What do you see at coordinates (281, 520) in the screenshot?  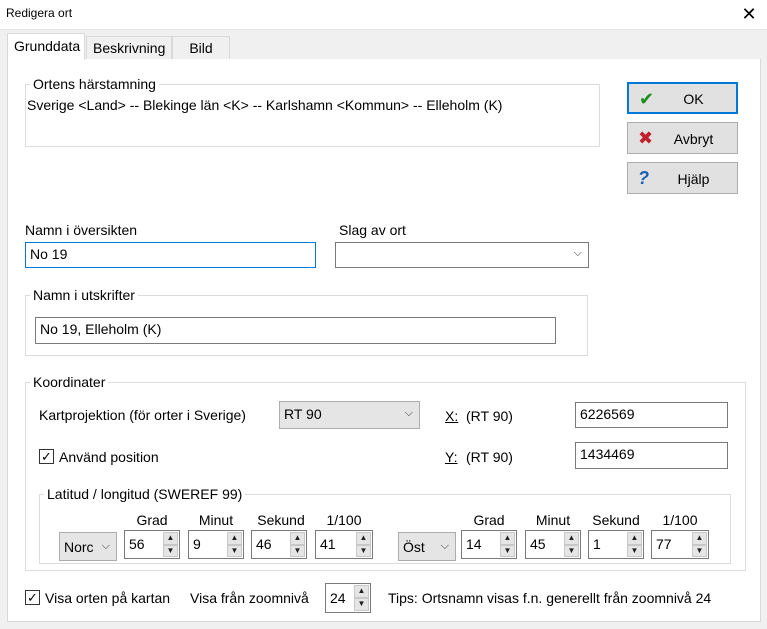 I see `lat-header-sekund: Sekund` at bounding box center [281, 520].